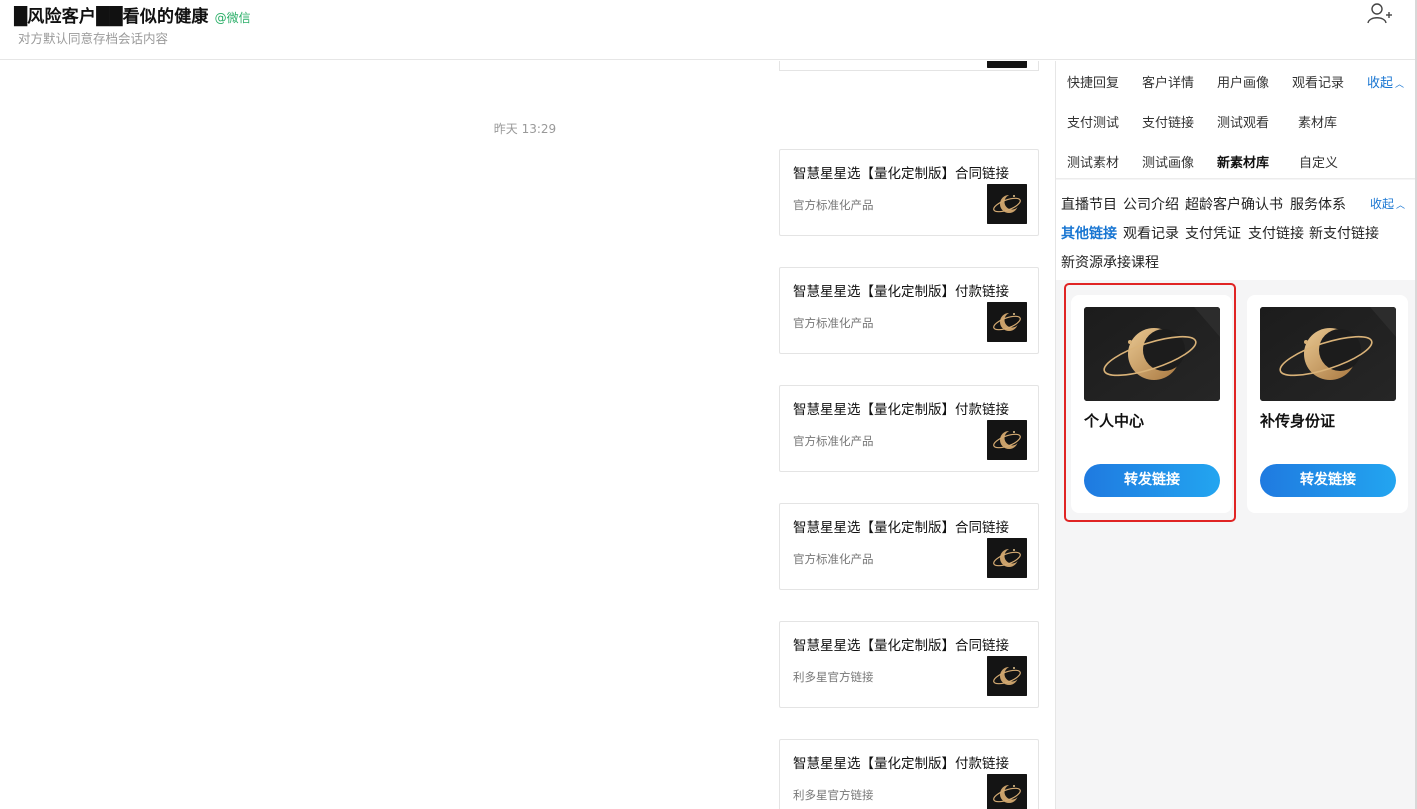 The height and width of the screenshot is (809, 1417). What do you see at coordinates (1151, 204) in the screenshot?
I see `category-company-intro: 公司介绍` at bounding box center [1151, 204].